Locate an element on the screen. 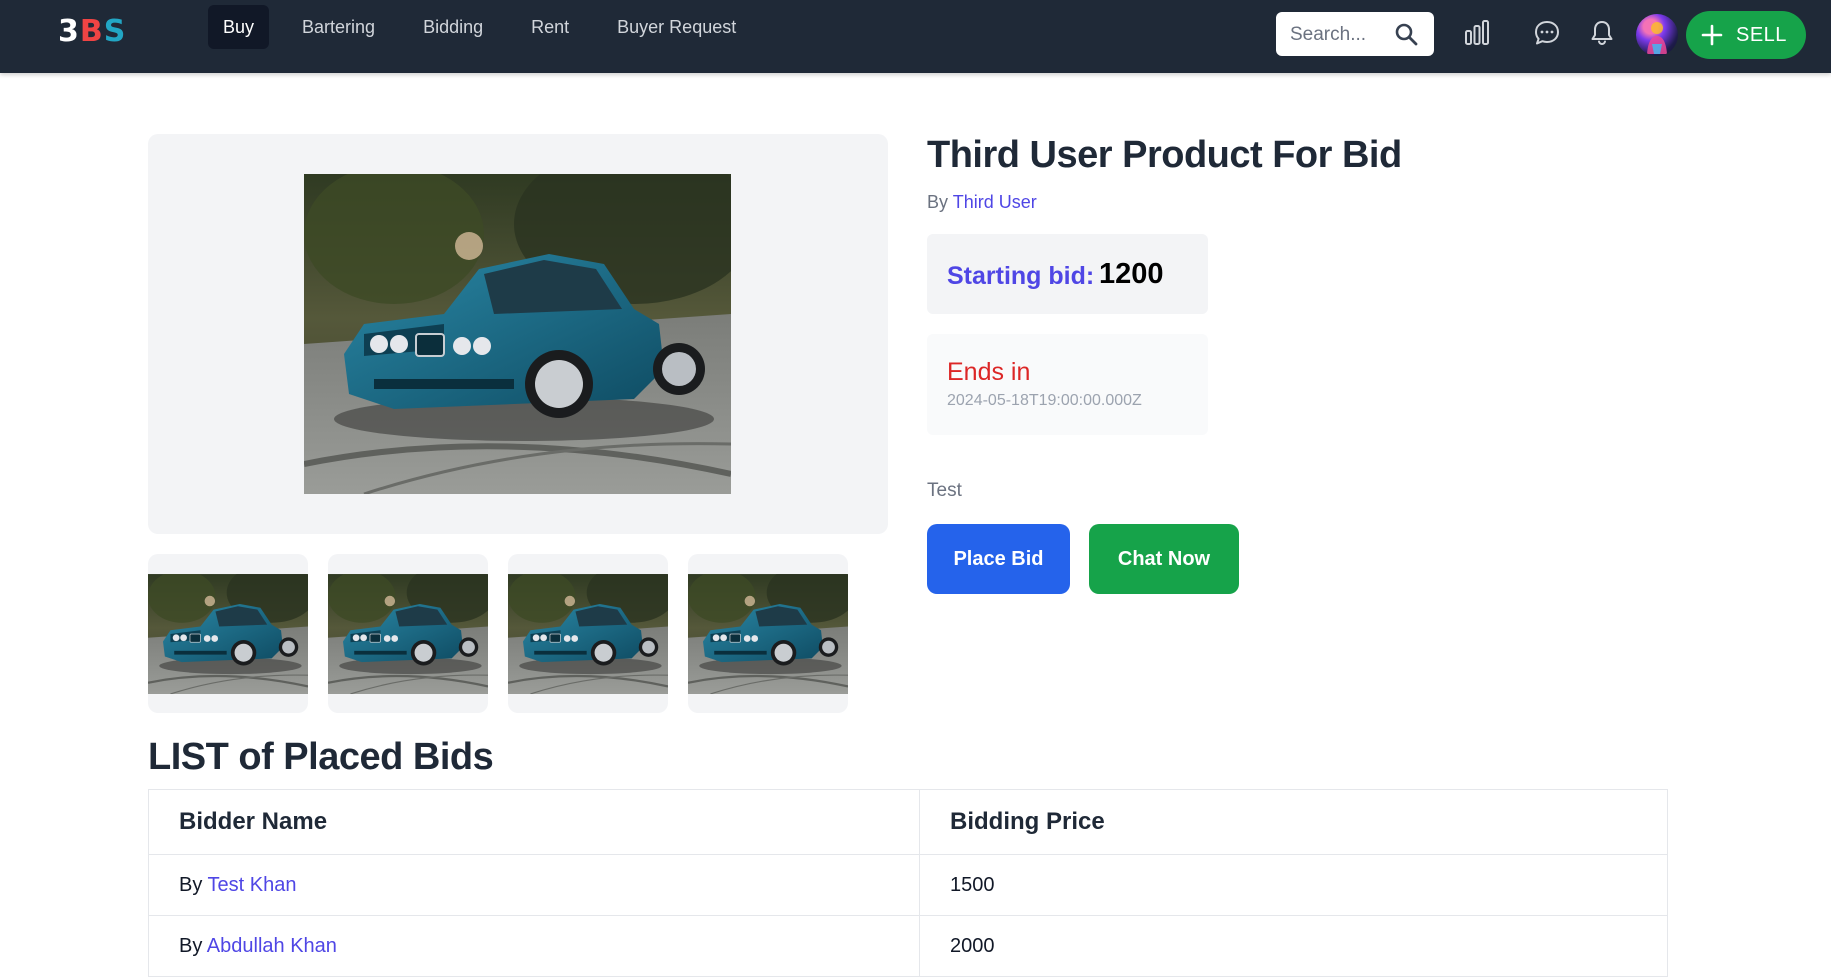 Image resolution: width=1831 pixels, height=977 pixels. place-bid-button: Place Bid is located at coordinates (998, 559).